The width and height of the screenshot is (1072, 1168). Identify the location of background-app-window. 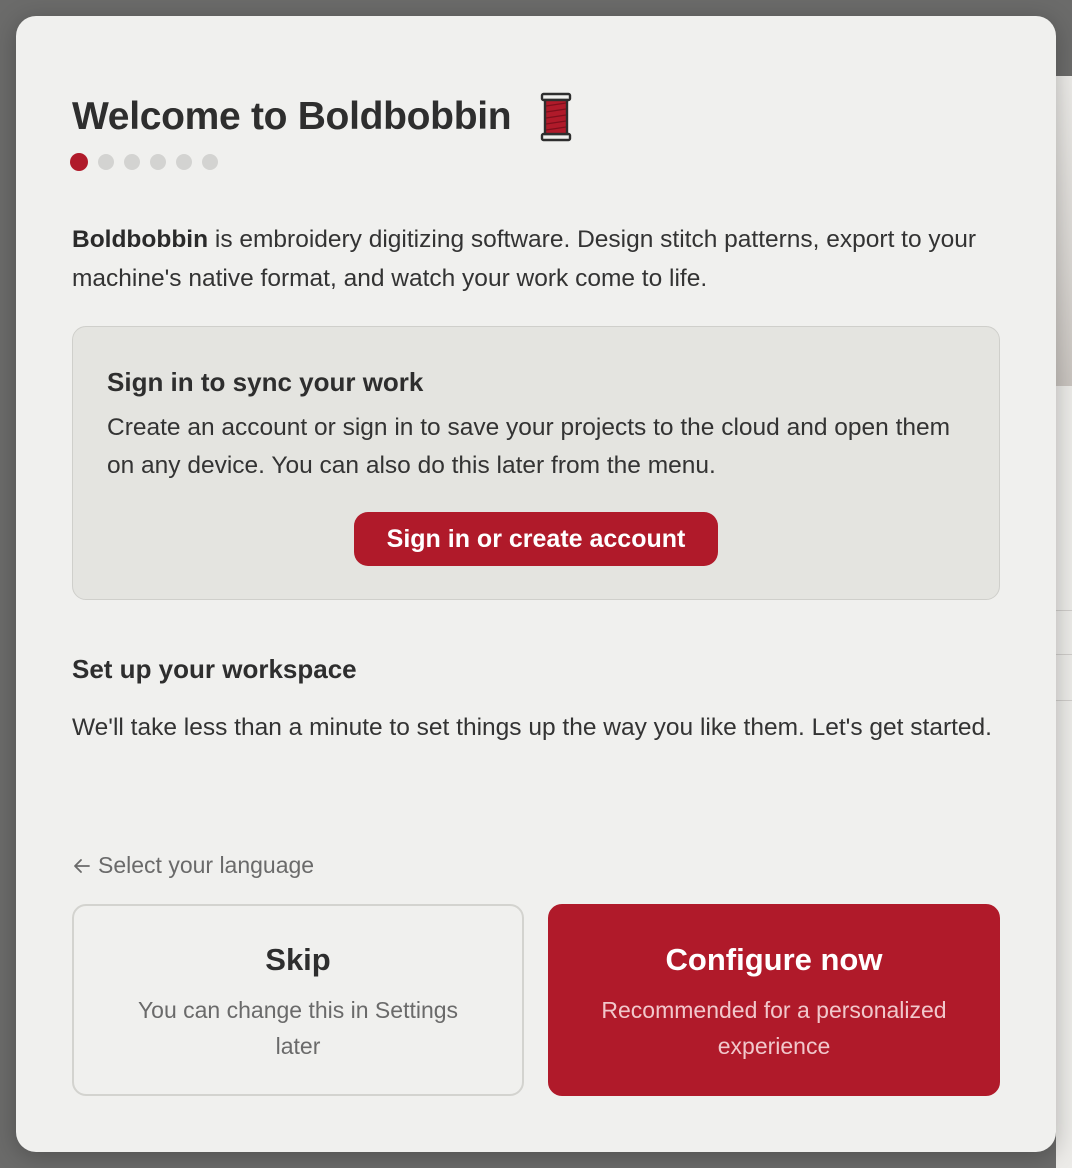
(1064, 622).